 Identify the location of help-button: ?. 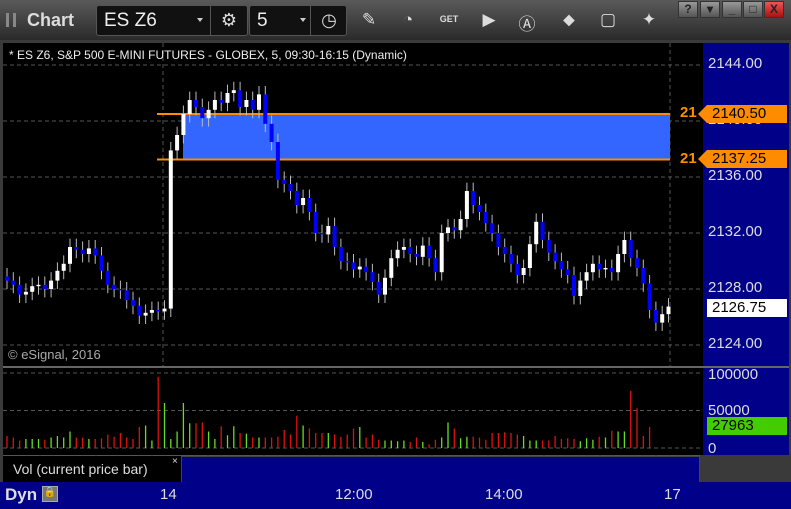
(688, 9).